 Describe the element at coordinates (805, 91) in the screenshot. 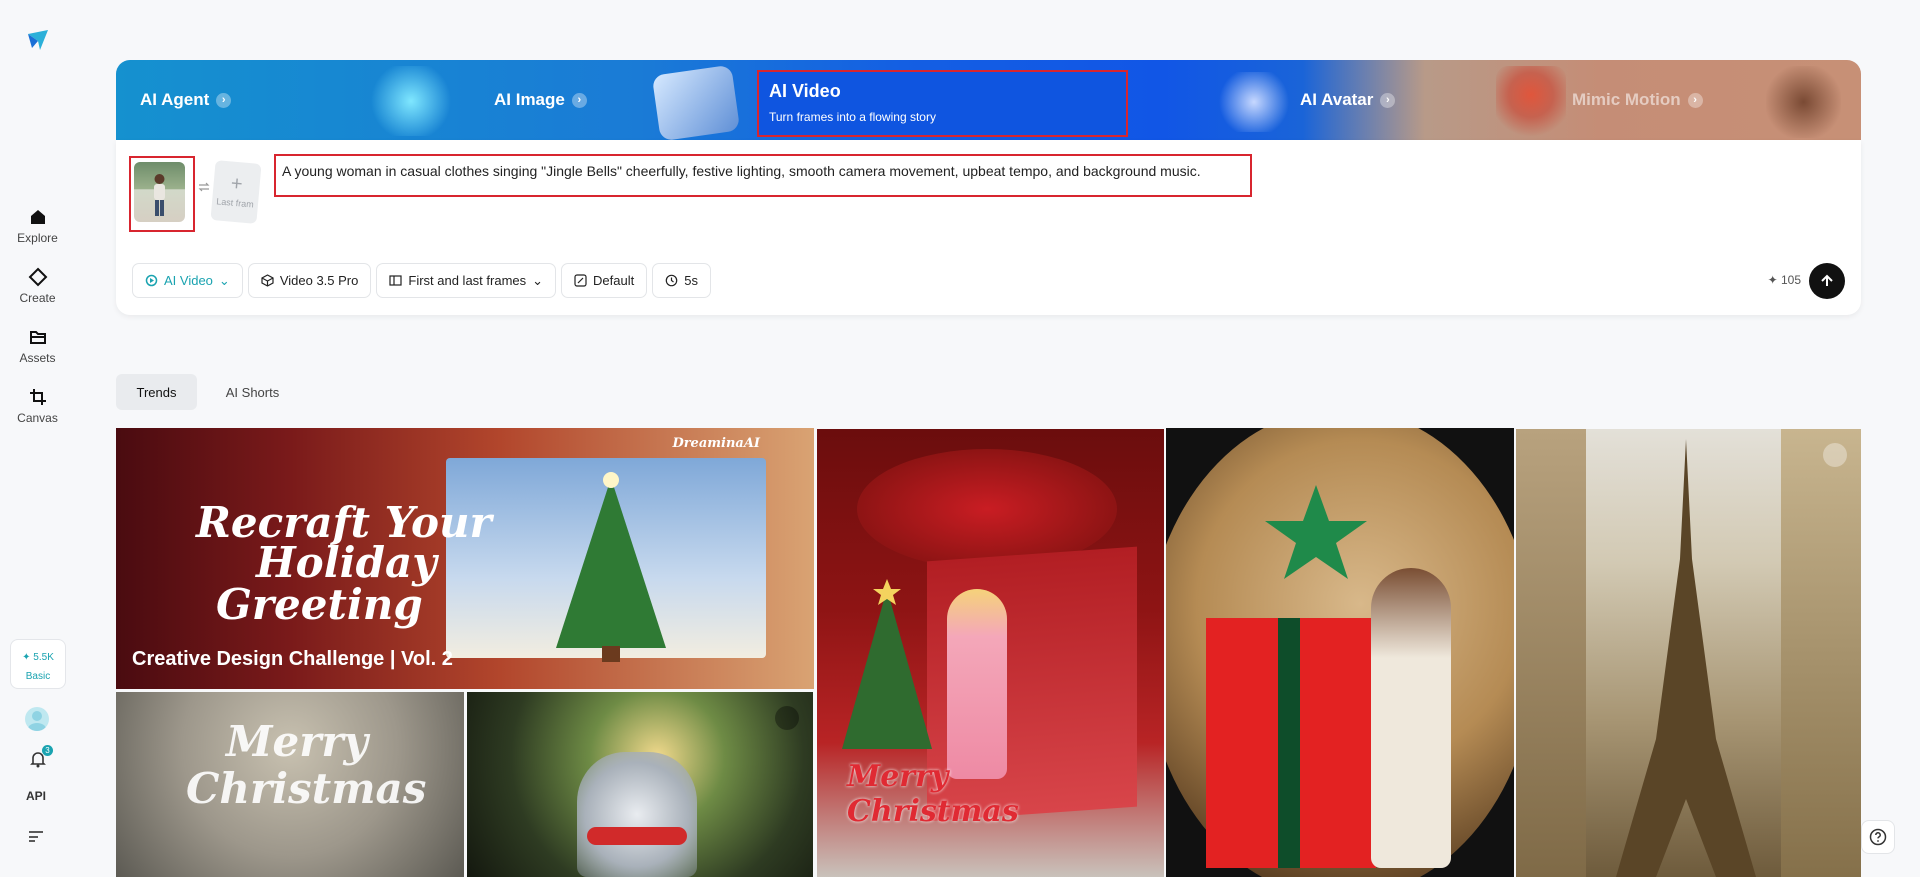

I see `tab-label: AI Video` at that location.